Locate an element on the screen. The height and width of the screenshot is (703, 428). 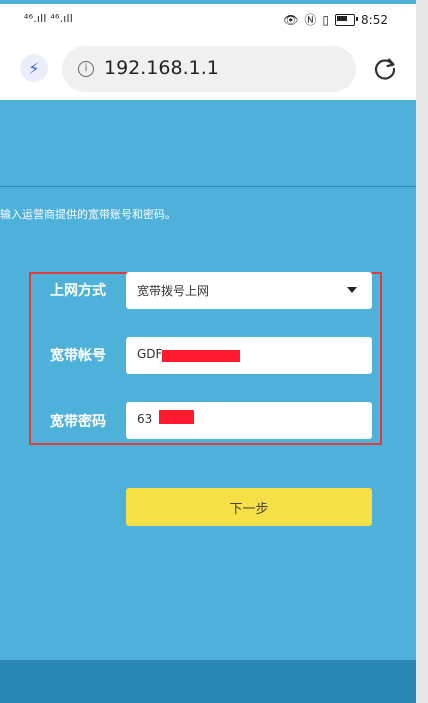
footer-band is located at coordinates (208, 681).